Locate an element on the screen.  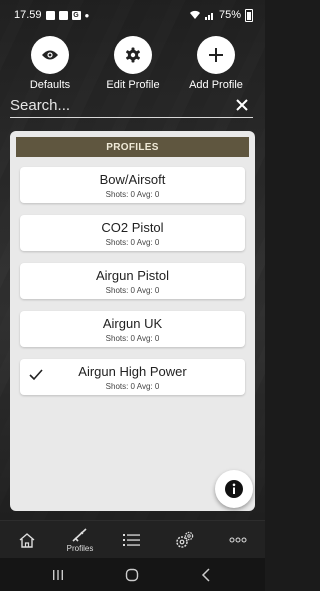
defaults-button: Defaults is located at coordinates (50, 63).